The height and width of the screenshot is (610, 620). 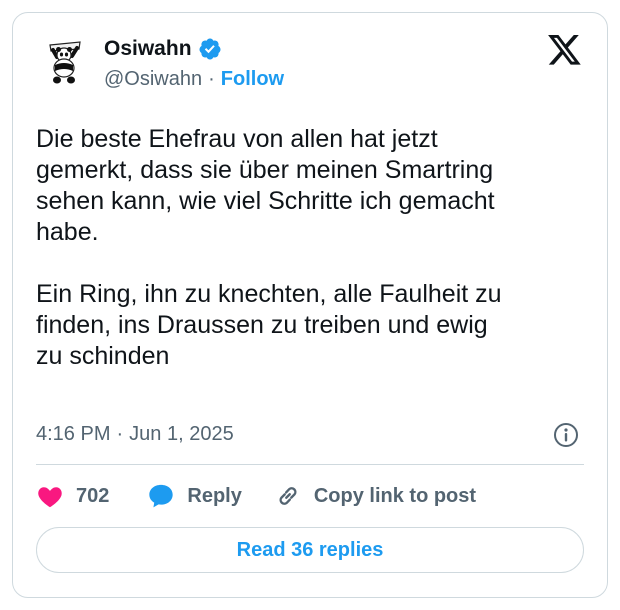 I want to click on x-logo-icon, so click(x=565, y=50).